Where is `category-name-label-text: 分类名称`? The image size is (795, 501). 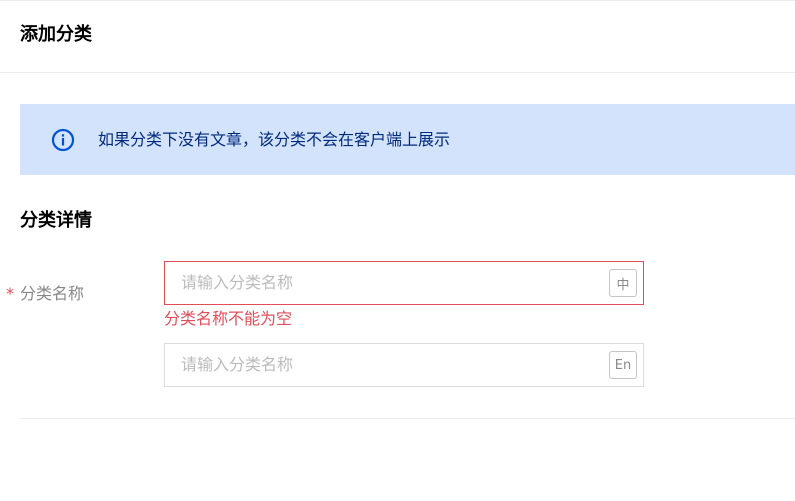
category-name-label-text: 分类名称 is located at coordinates (52, 293).